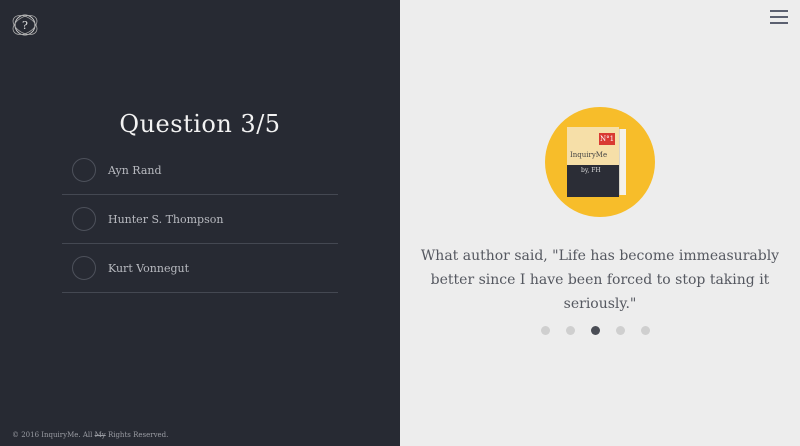  I want to click on answer-option: Hunter S. Thompson, so click(200, 219).